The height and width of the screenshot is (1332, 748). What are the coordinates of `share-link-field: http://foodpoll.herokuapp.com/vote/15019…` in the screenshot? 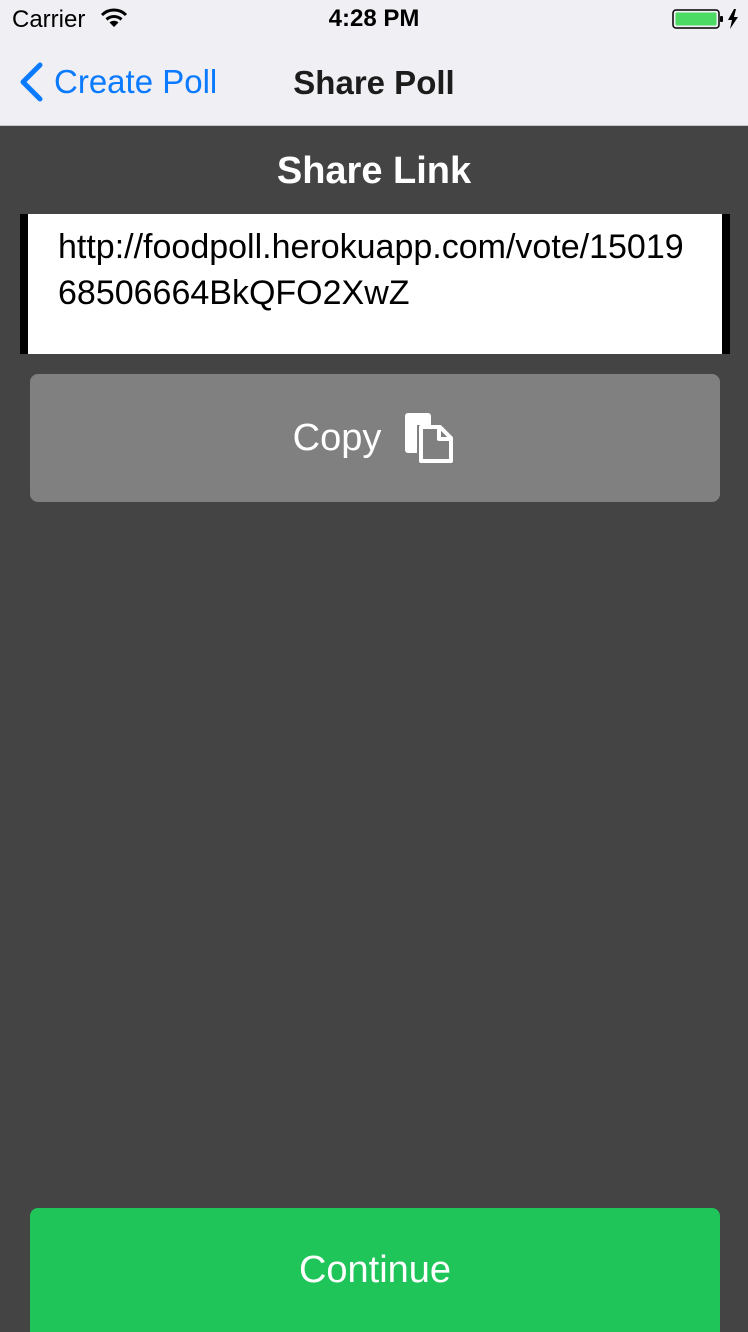 It's located at (375, 284).